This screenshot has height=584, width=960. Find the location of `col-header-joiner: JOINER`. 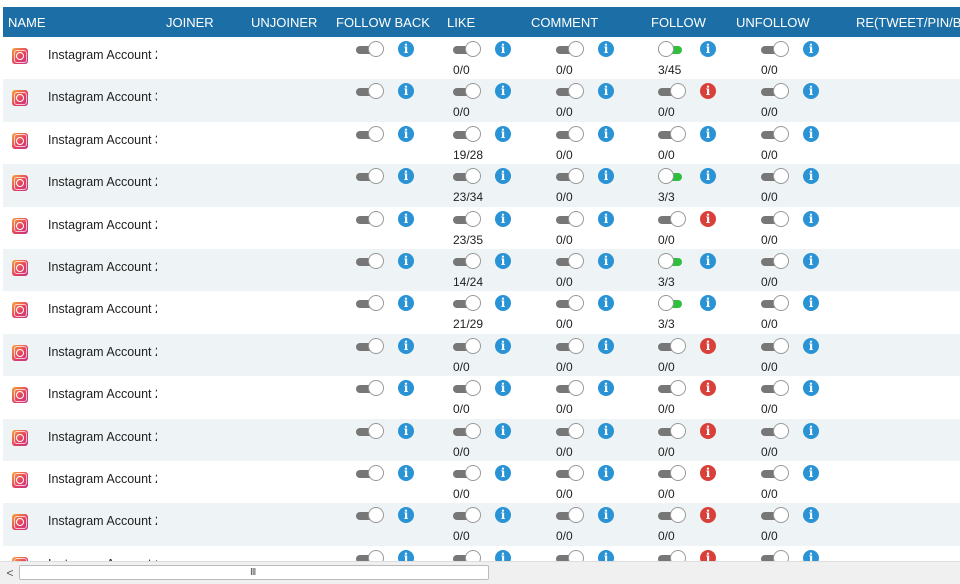

col-header-joiner: JOINER is located at coordinates (190, 22).